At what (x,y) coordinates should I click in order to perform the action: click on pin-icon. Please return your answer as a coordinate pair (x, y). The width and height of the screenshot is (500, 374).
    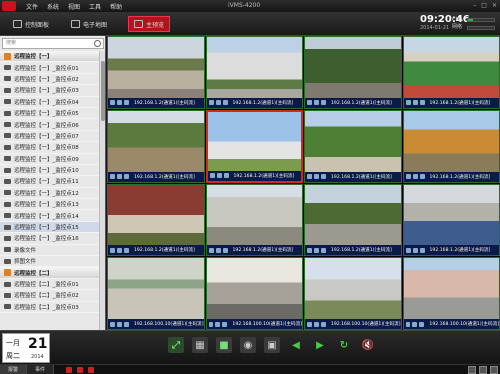
    Looking at the image, I should click on (483, 370).